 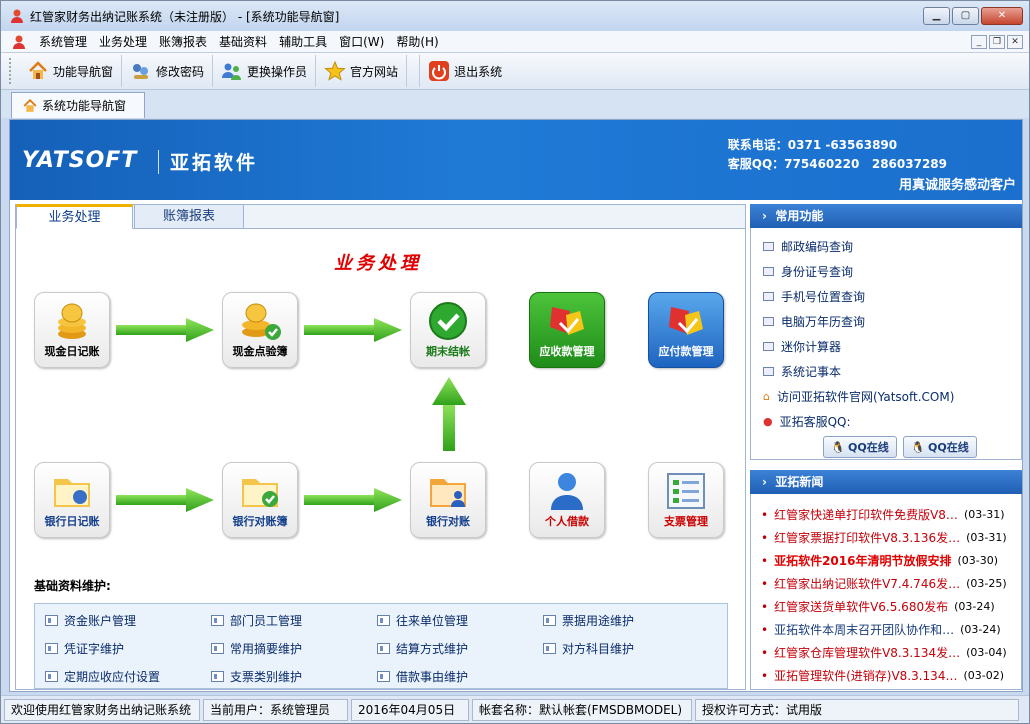 I want to click on personal-loan-button: 个人借款, so click(x=567, y=500).